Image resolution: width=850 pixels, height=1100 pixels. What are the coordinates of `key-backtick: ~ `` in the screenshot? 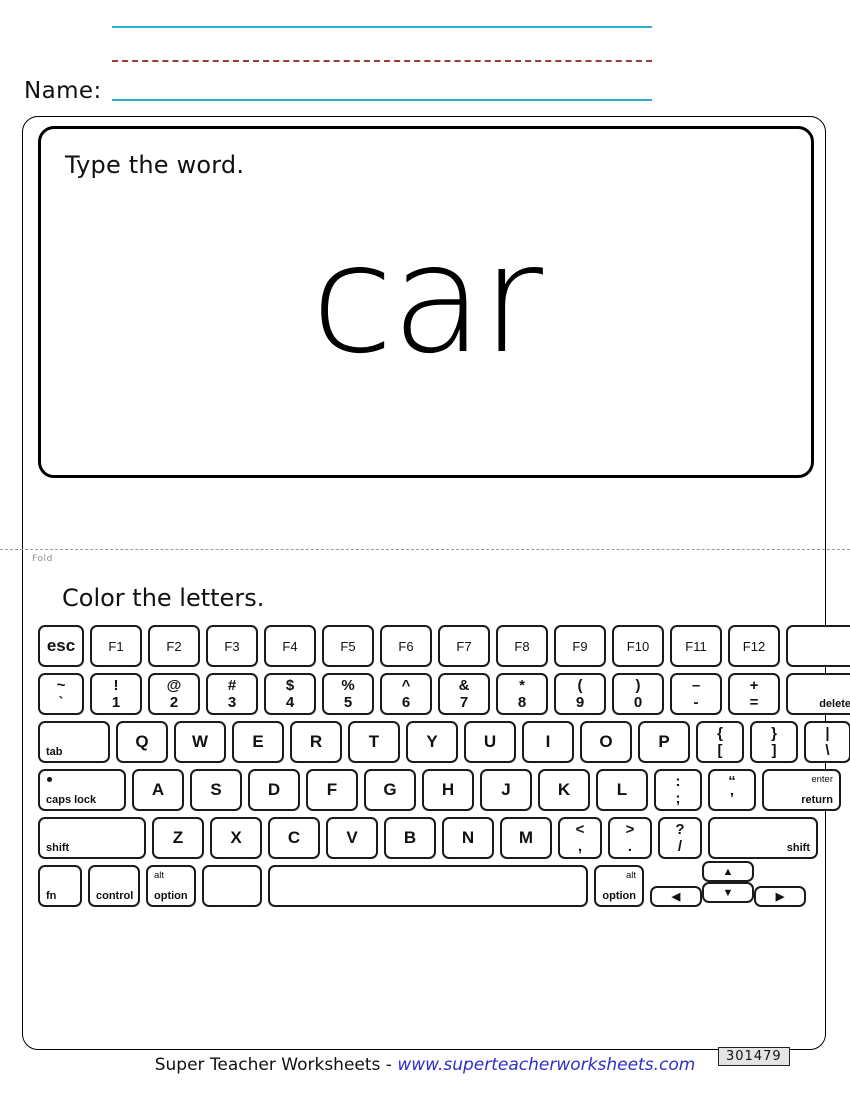 It's located at (61, 694).